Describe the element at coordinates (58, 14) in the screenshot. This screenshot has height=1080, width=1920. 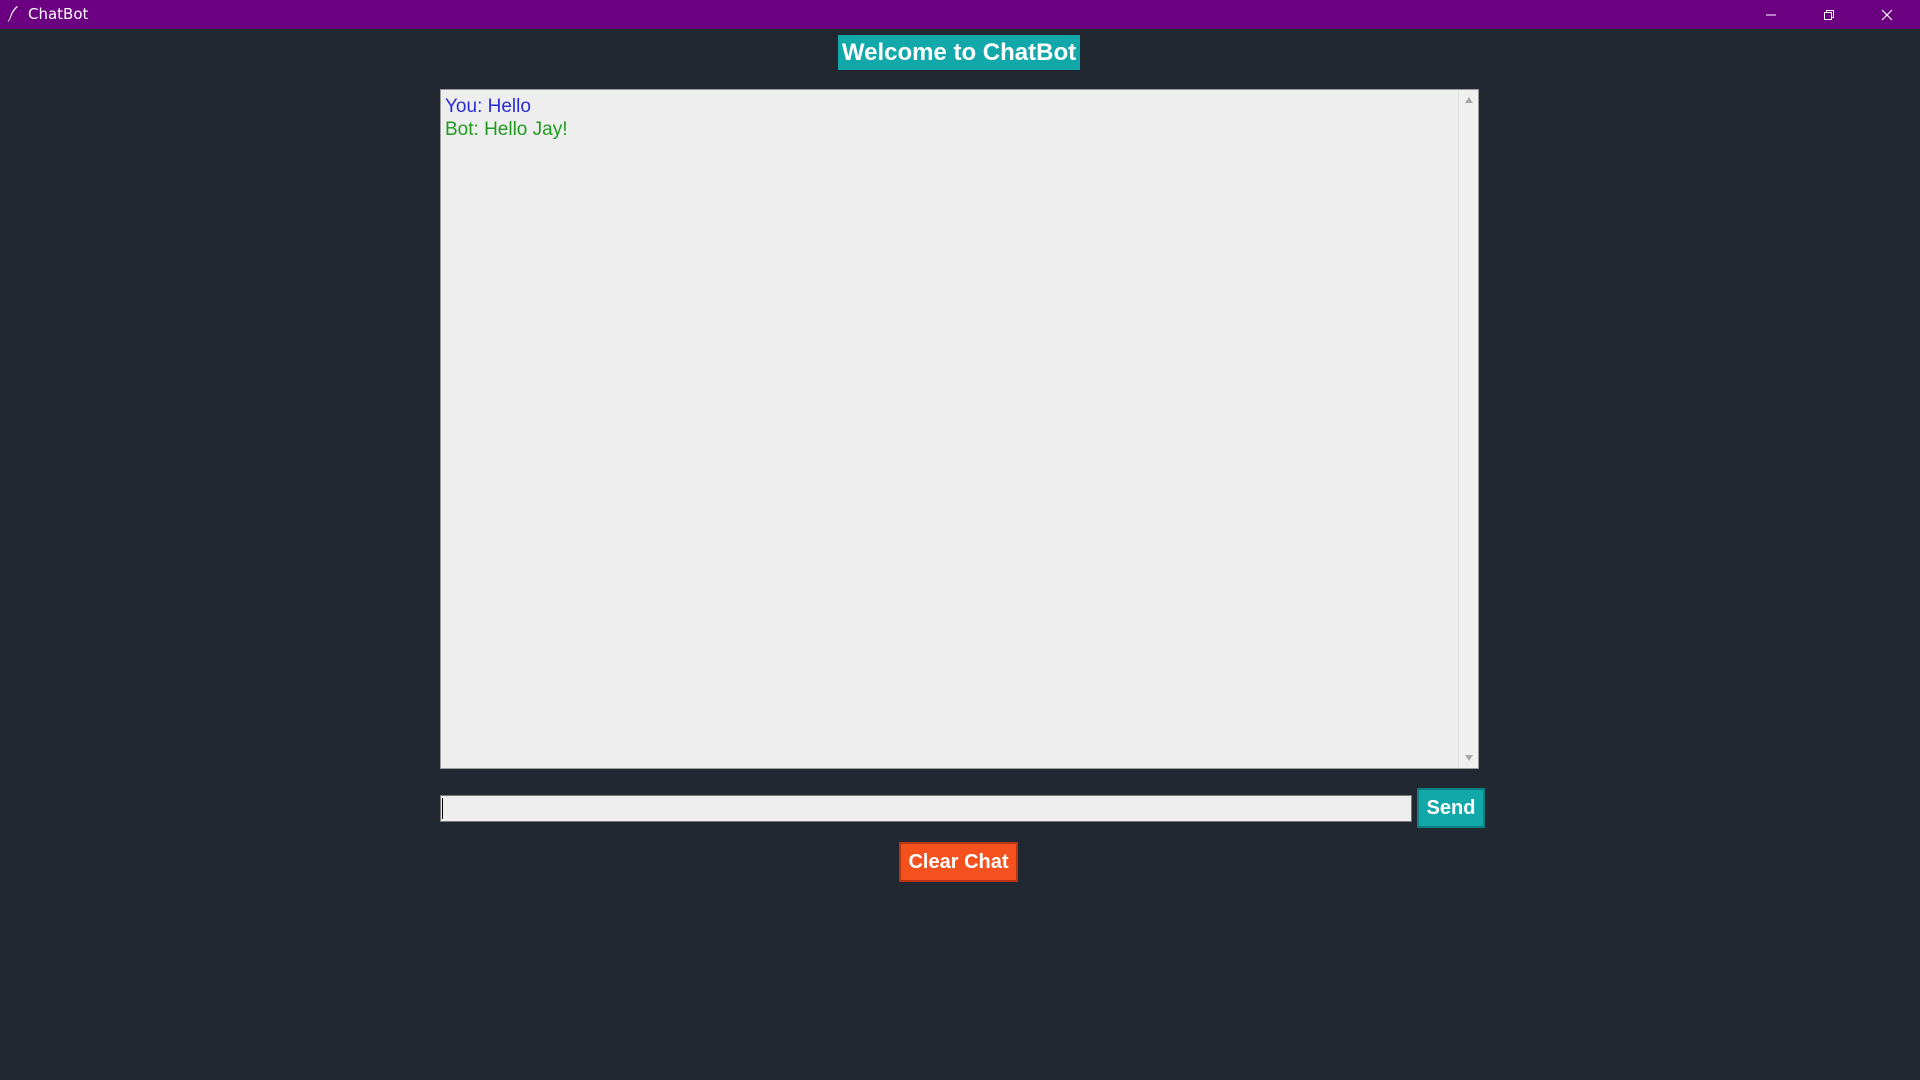
I see `window-title: ChatBot` at that location.